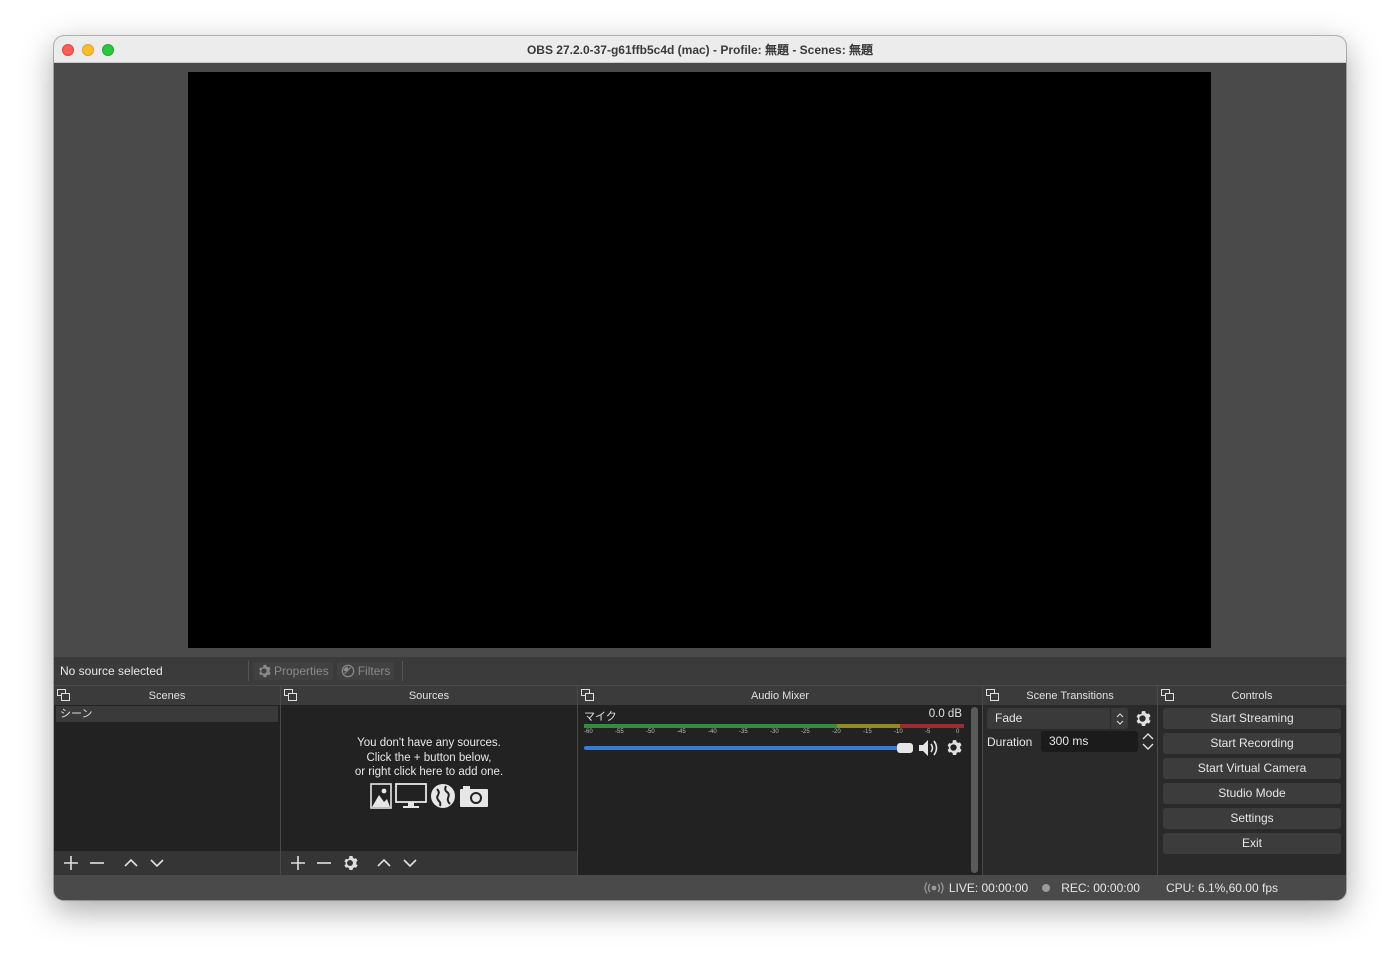 The image size is (1400, 972). I want to click on live-status: LIVE: 00:00:00, so click(976, 888).